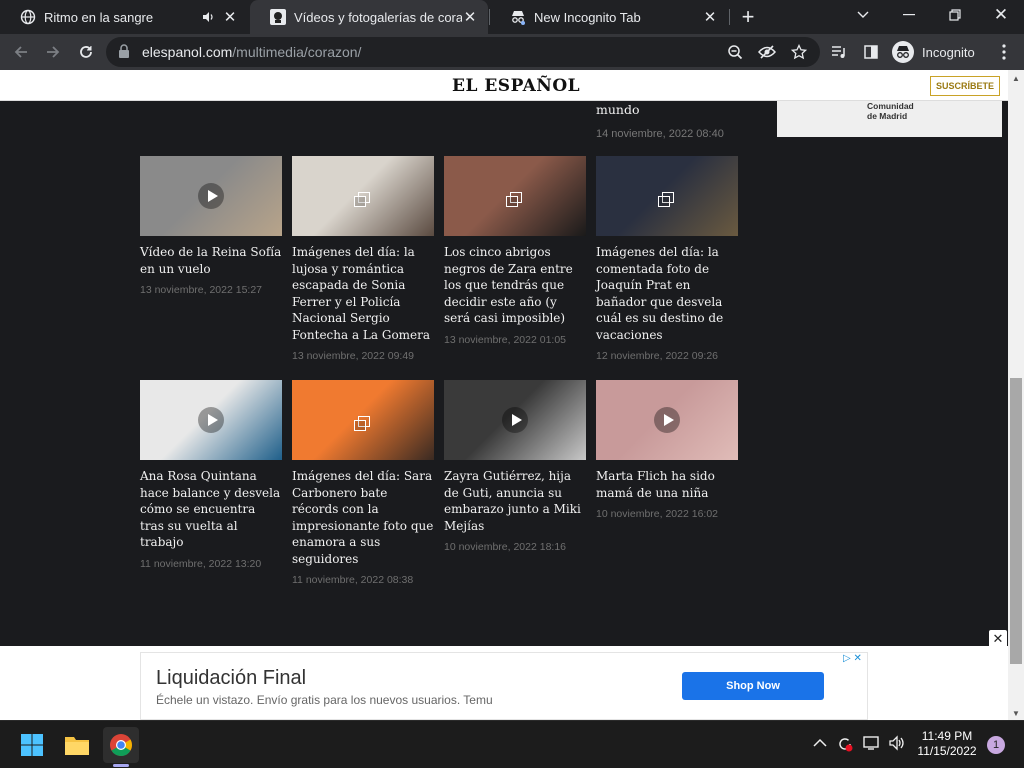  I want to click on scrollbar-thumb, so click(1016, 521).